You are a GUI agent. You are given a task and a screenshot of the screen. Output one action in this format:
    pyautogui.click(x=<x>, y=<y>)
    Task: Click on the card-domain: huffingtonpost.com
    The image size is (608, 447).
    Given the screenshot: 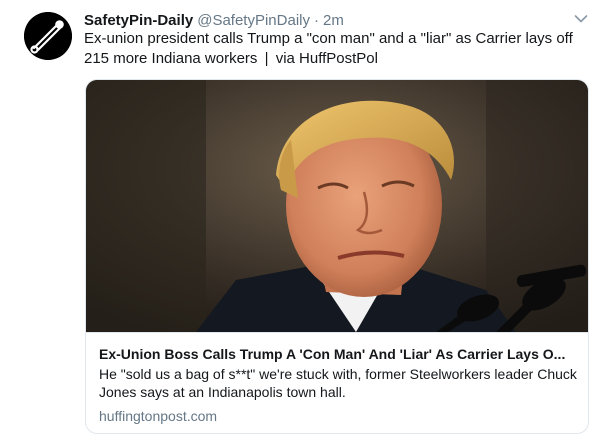 What is the action you would take?
    pyautogui.click(x=158, y=416)
    